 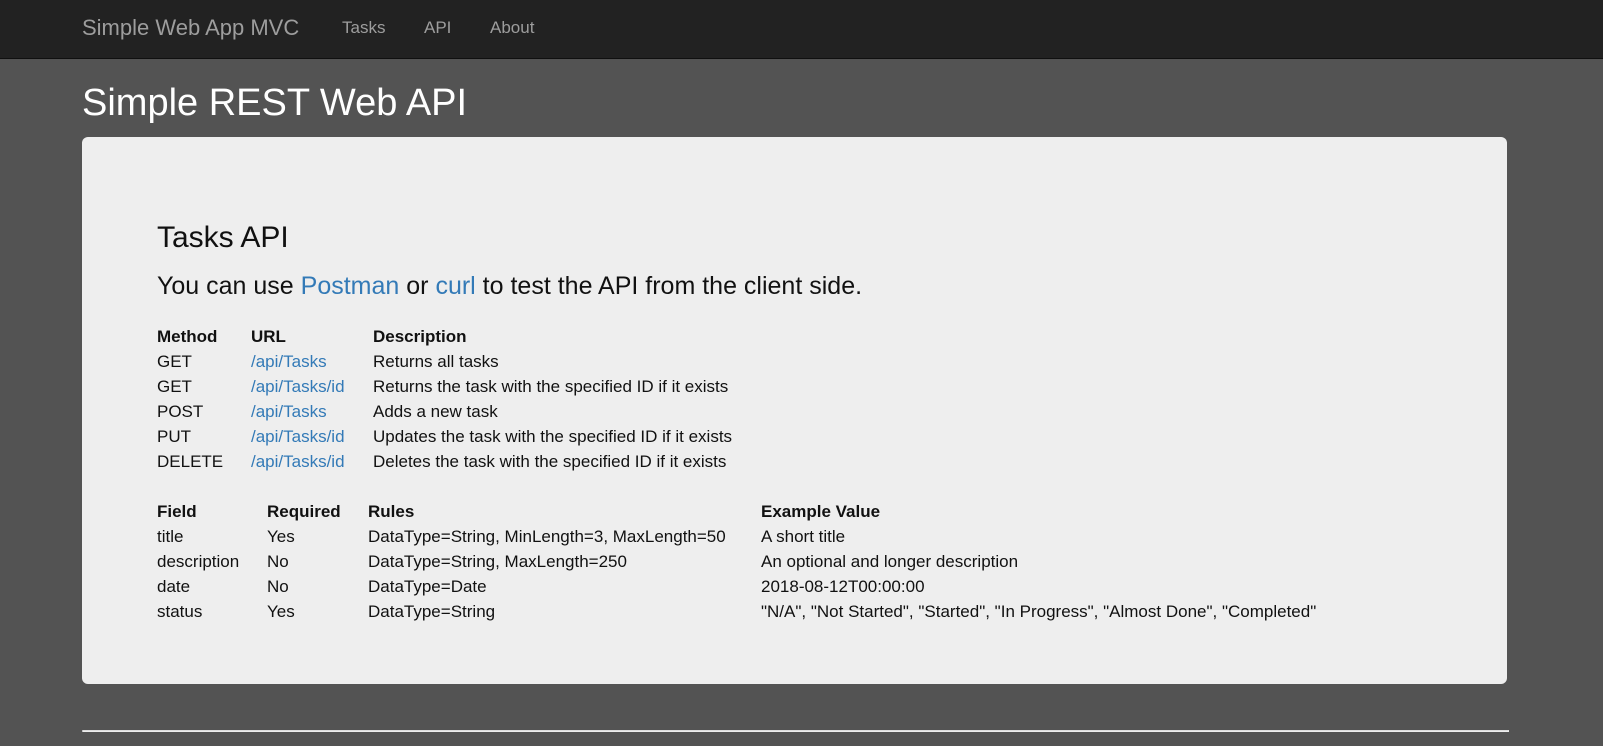 I want to click on section-title: Tasks API, so click(x=223, y=237).